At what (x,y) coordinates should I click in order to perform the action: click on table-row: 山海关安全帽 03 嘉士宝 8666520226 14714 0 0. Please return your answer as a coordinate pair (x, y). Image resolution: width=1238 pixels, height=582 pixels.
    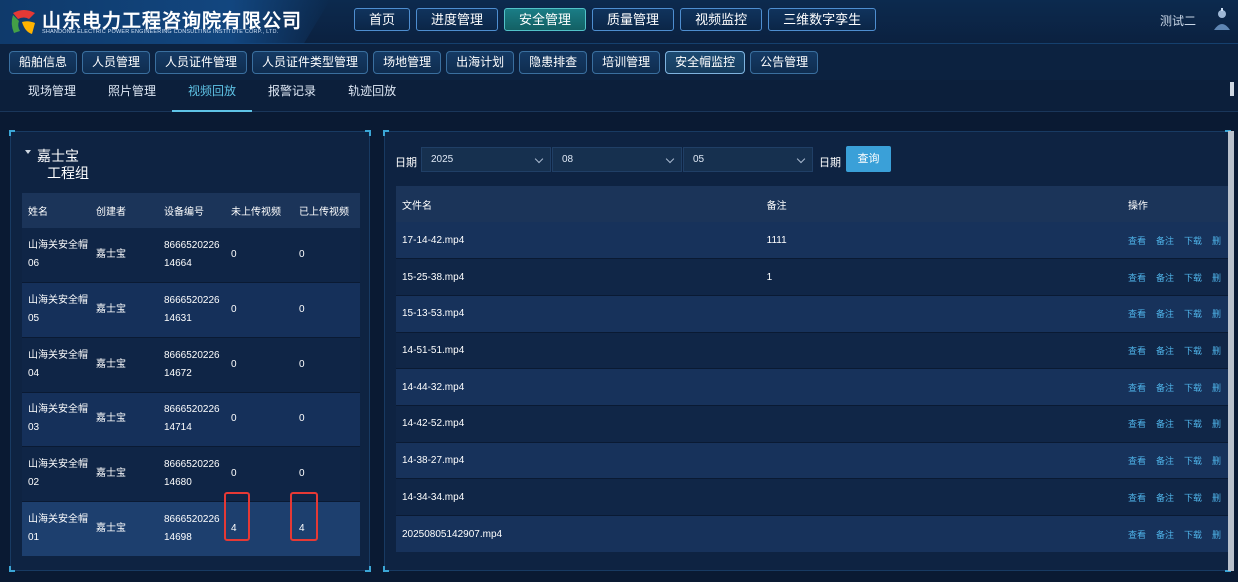
    Looking at the image, I should click on (191, 419).